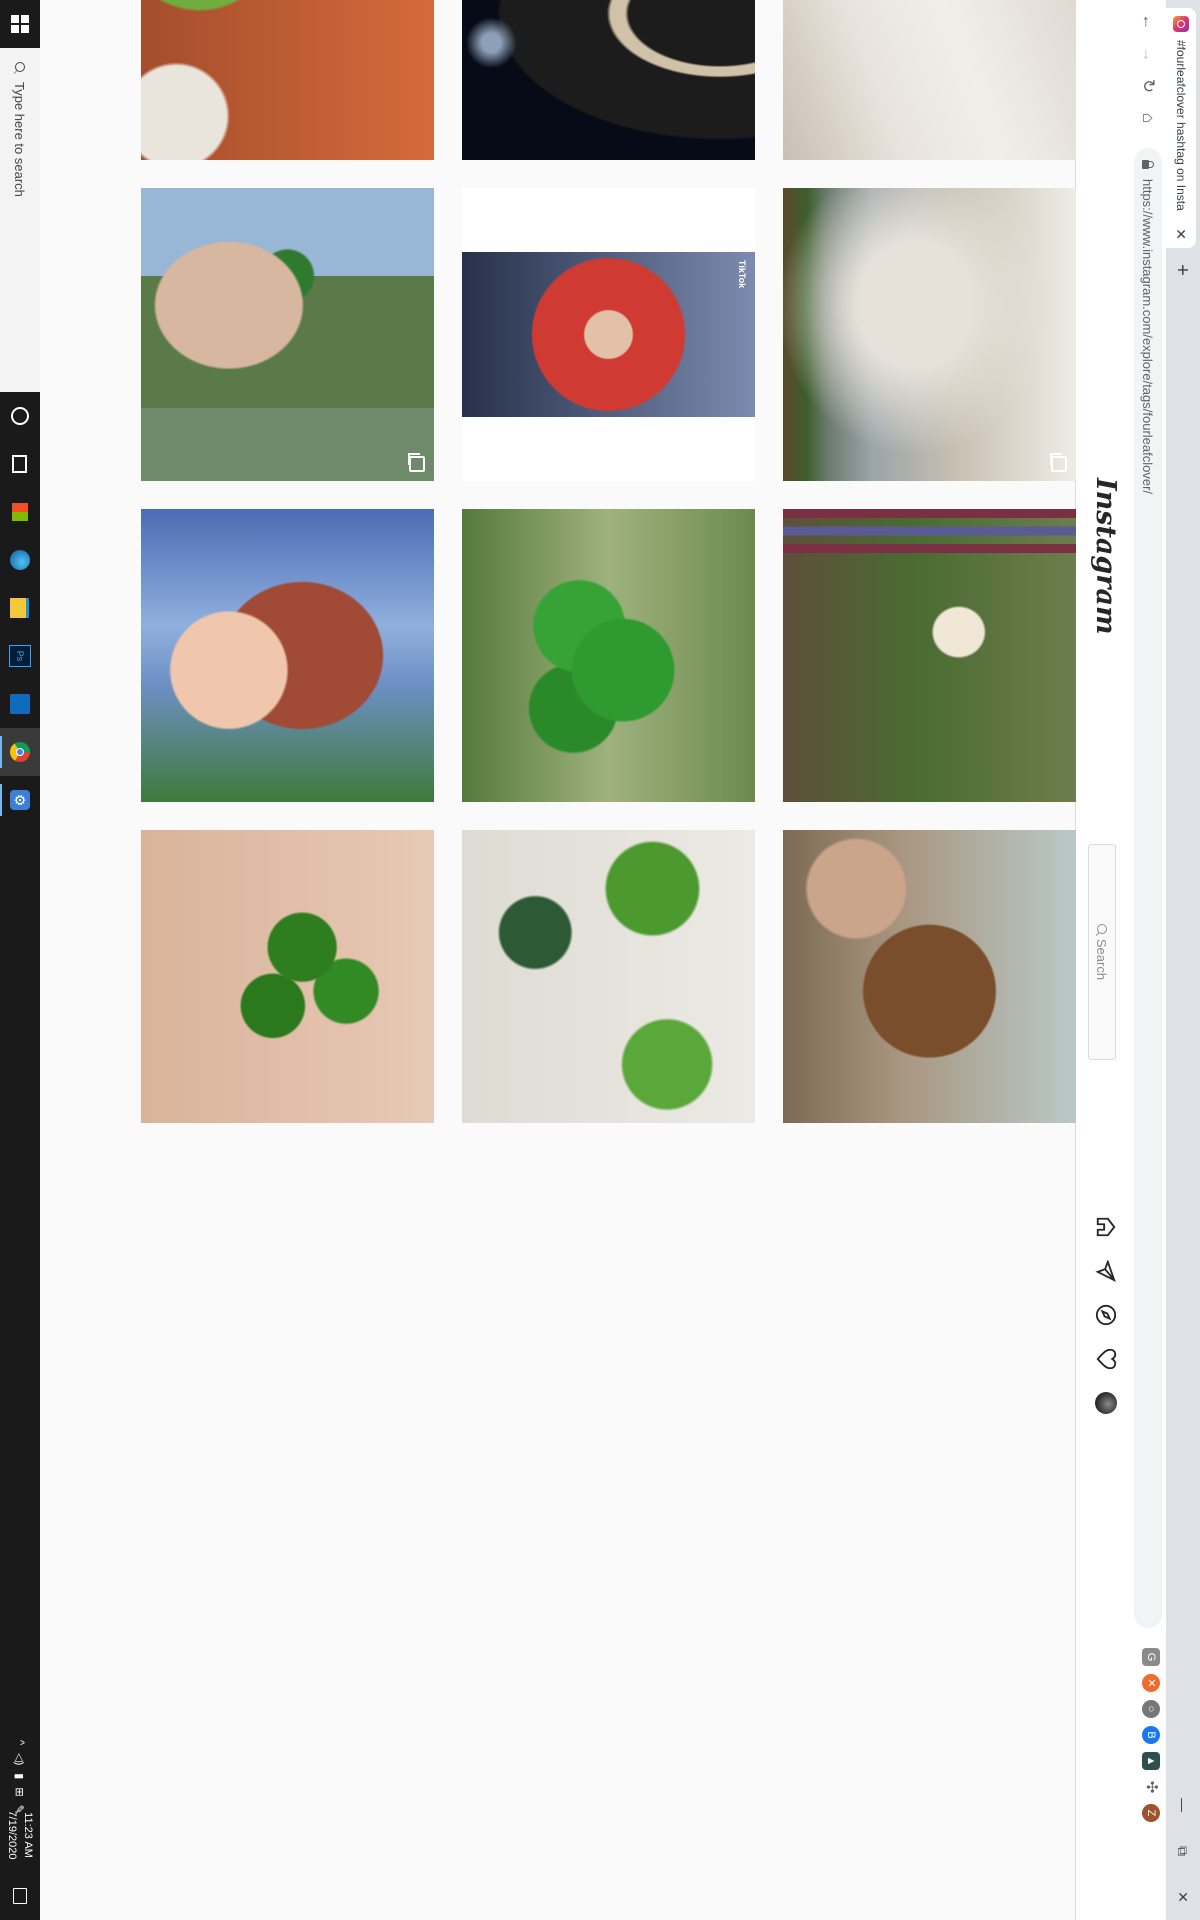  Describe the element at coordinates (20, 704) in the screenshot. I see `outlook-icon` at that location.